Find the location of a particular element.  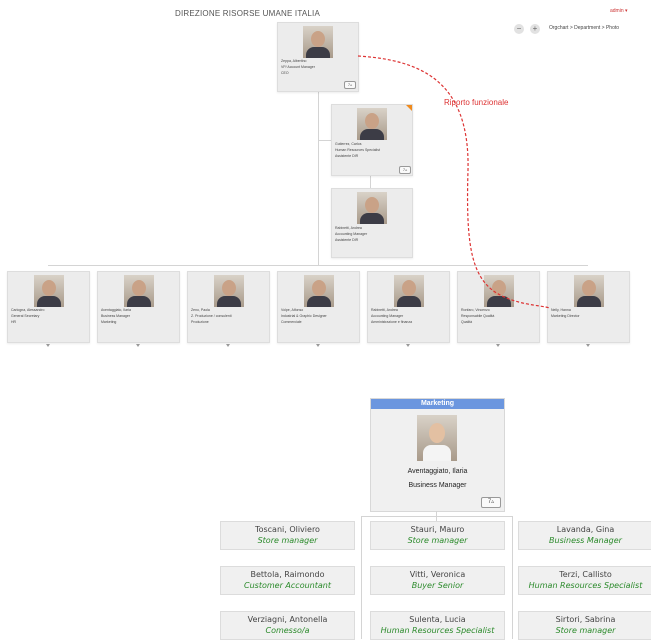

sub-name: Verziagni, Antonella is located at coordinates (287, 619).